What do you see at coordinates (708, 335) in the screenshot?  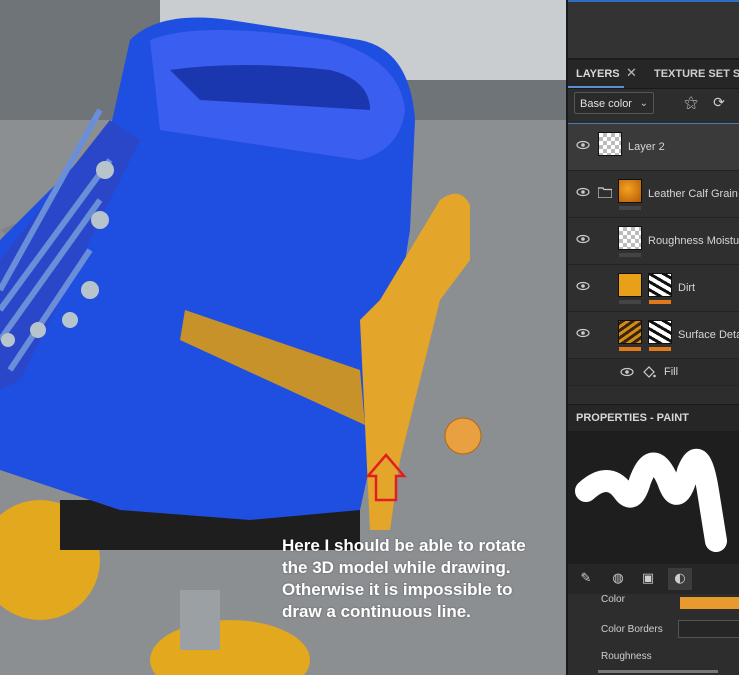 I see `layer-name: Surface Deta` at bounding box center [708, 335].